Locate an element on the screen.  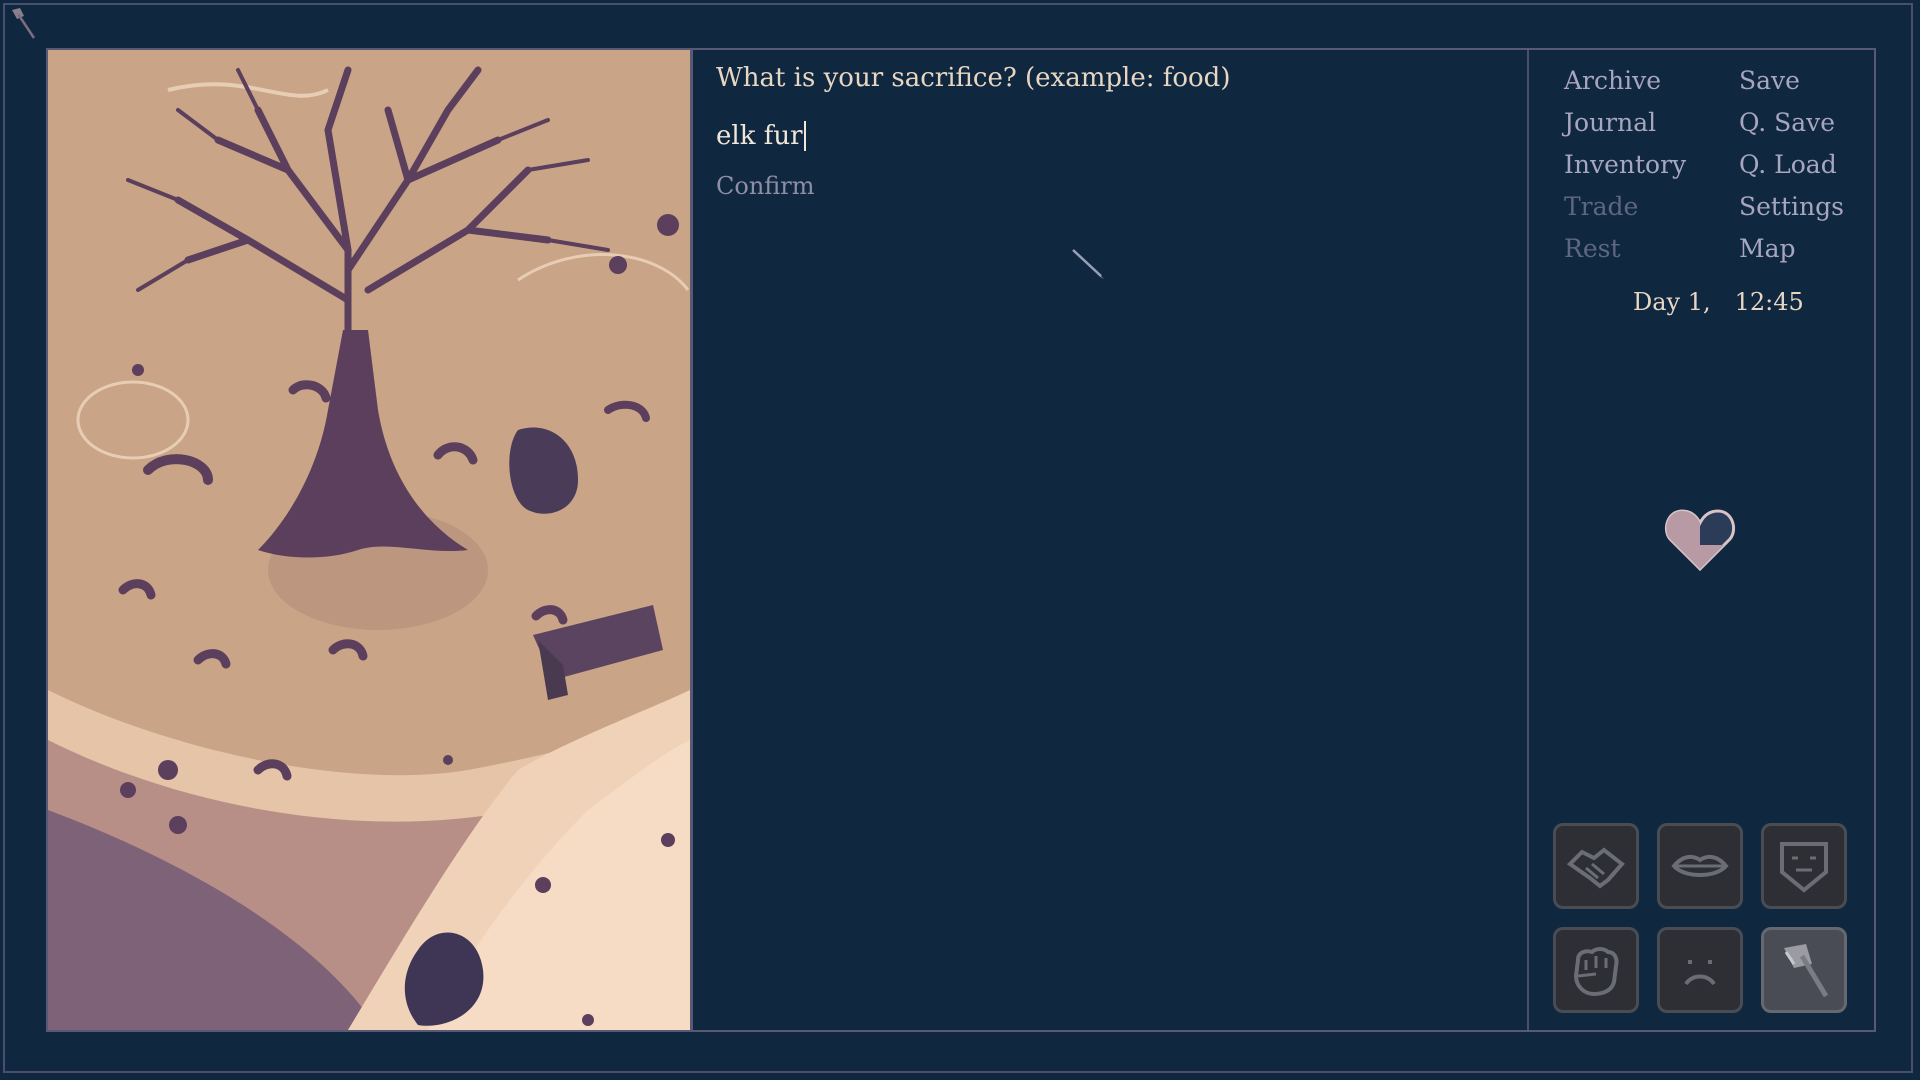
answer-input: elk fur is located at coordinates (1106, 136).